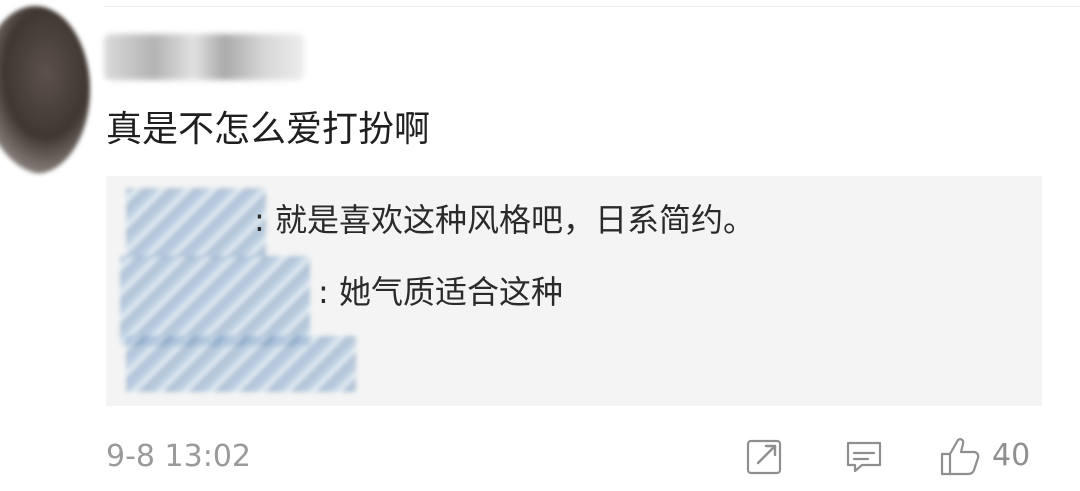 Image resolution: width=1080 pixels, height=491 pixels. Describe the element at coordinates (241, 364) in the screenshot. I see `reply-more-blurred` at that location.